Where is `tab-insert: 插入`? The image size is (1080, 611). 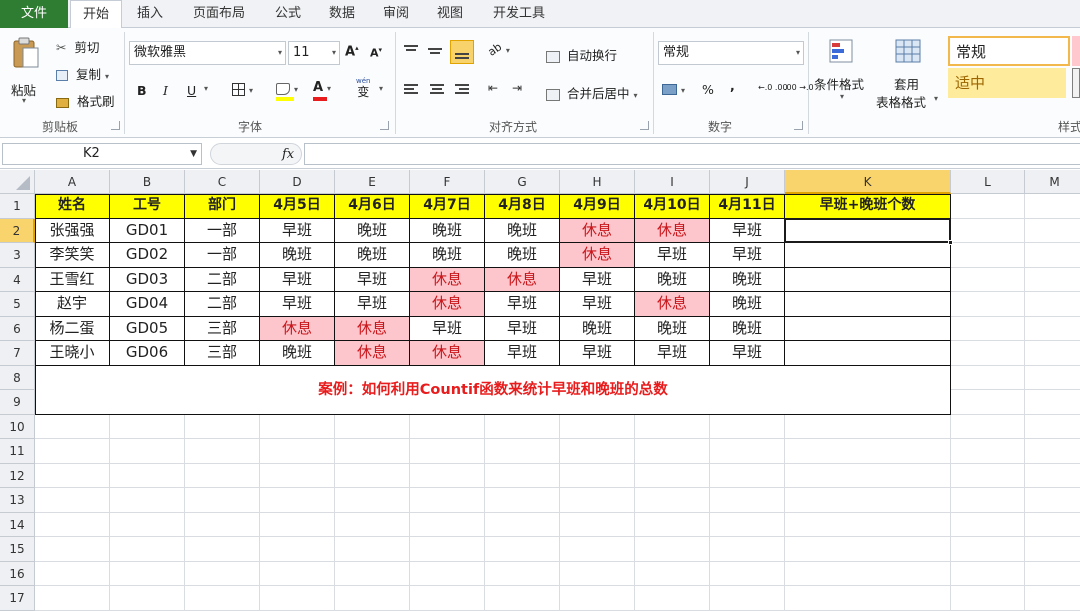
tab-insert: 插入 is located at coordinates (150, 14).